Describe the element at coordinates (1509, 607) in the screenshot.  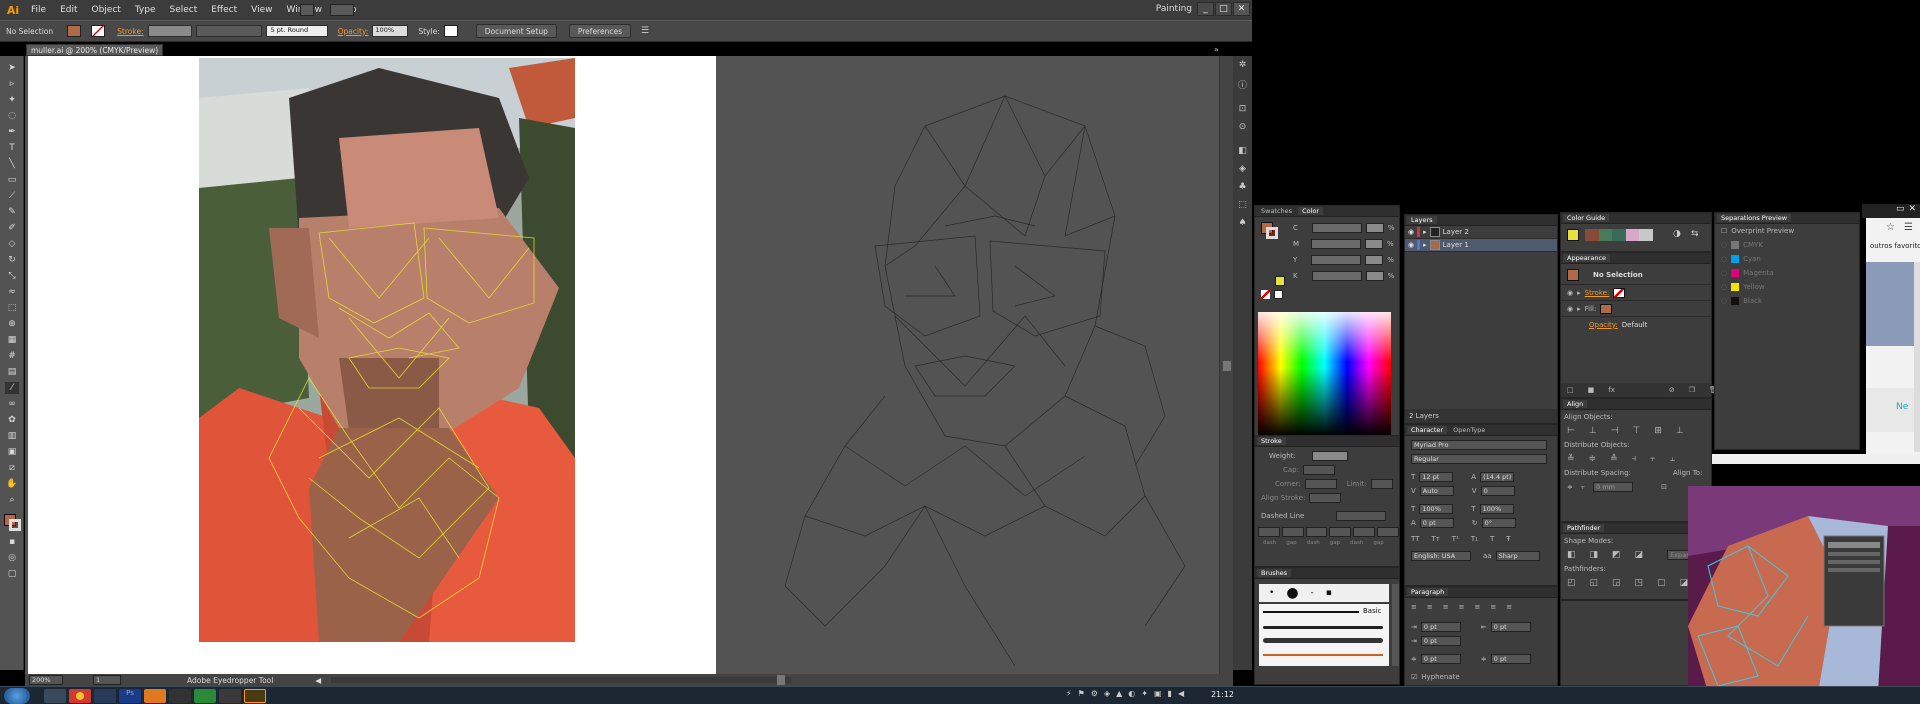
I see `justify-all-icon: ≡` at that location.